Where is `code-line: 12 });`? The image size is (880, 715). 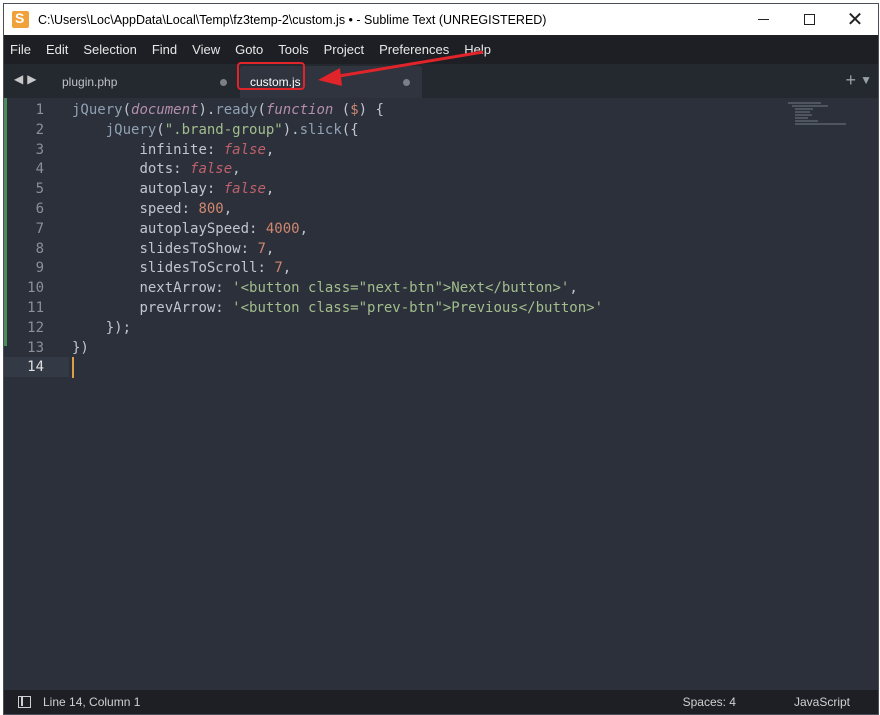 code-line: 12 }); is located at coordinates (441, 328).